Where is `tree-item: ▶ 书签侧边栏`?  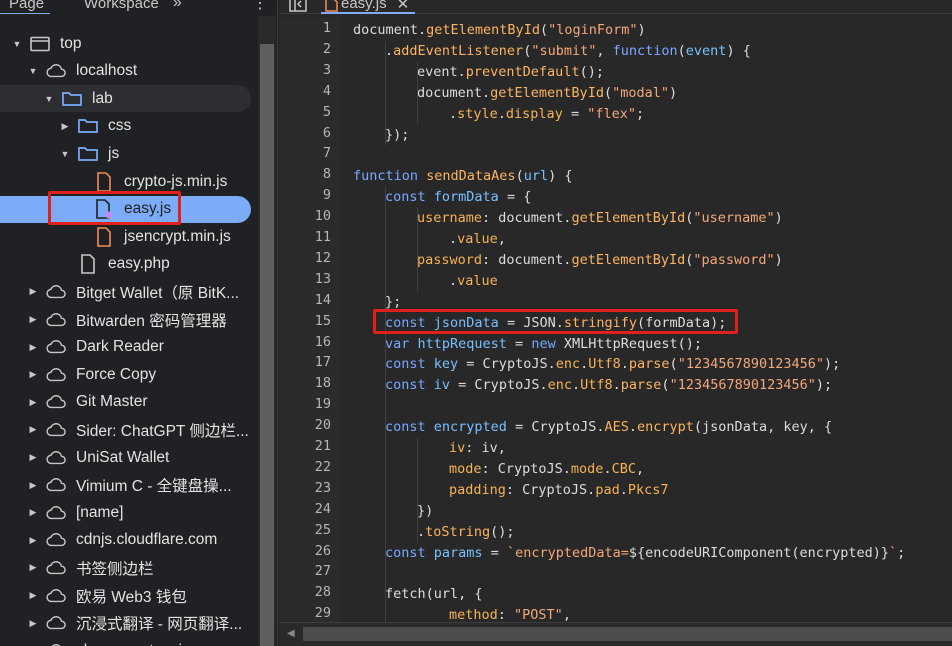
tree-item: ▶ 书签侧边栏 is located at coordinates (129, 567).